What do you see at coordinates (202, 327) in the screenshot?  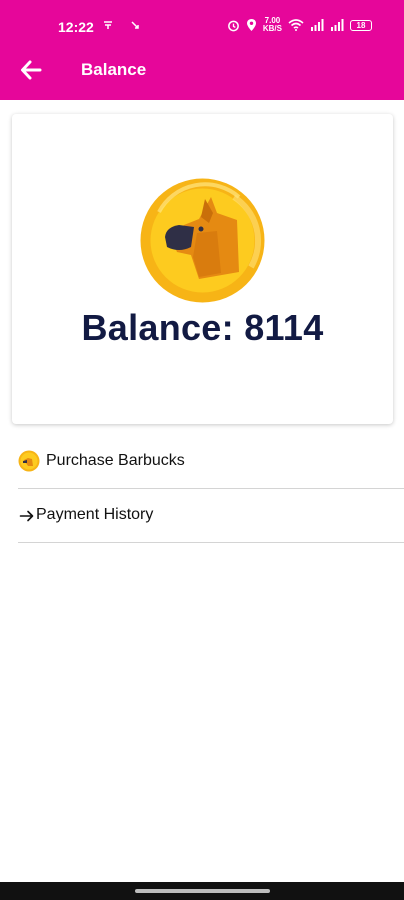 I see `balance-amount: Balance: 8114` at bounding box center [202, 327].